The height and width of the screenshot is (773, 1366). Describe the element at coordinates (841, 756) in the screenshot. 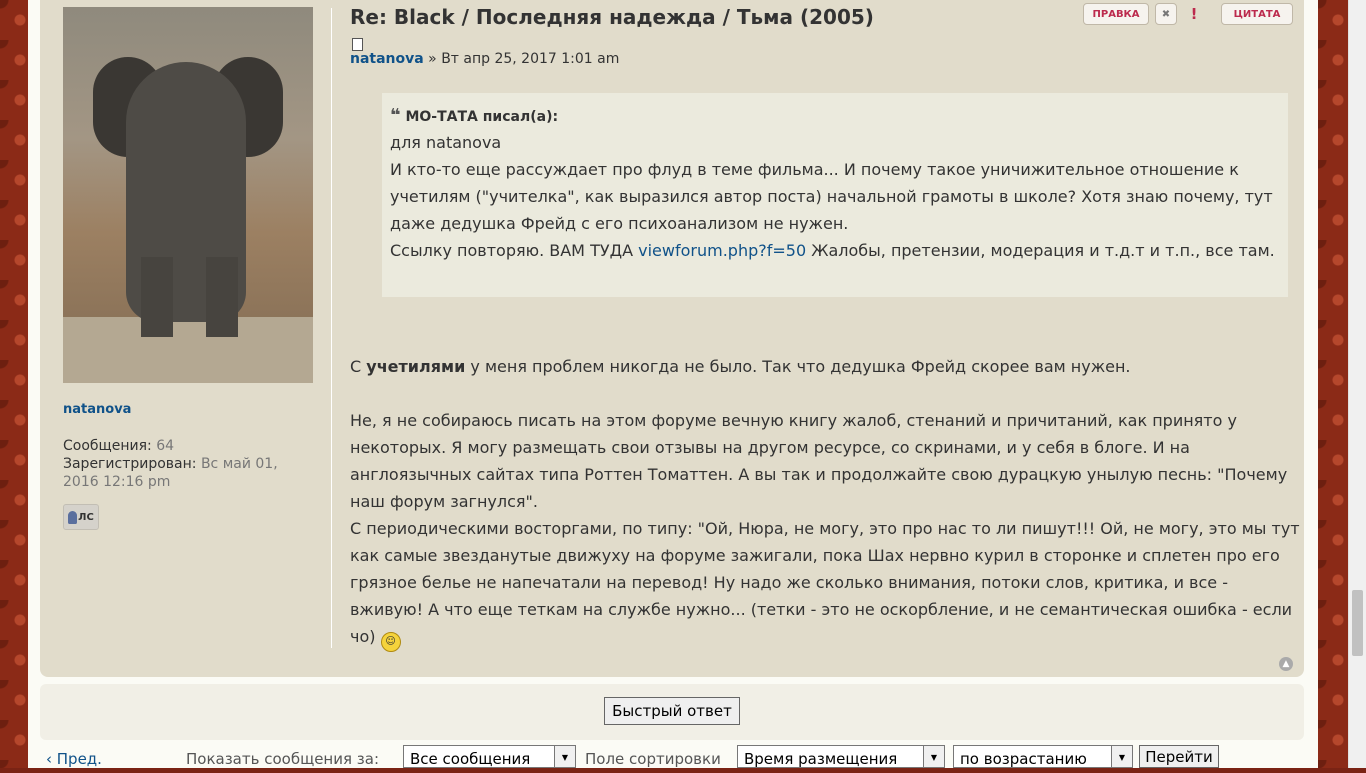

I see `sort-field-select: Время размещения ▼` at that location.